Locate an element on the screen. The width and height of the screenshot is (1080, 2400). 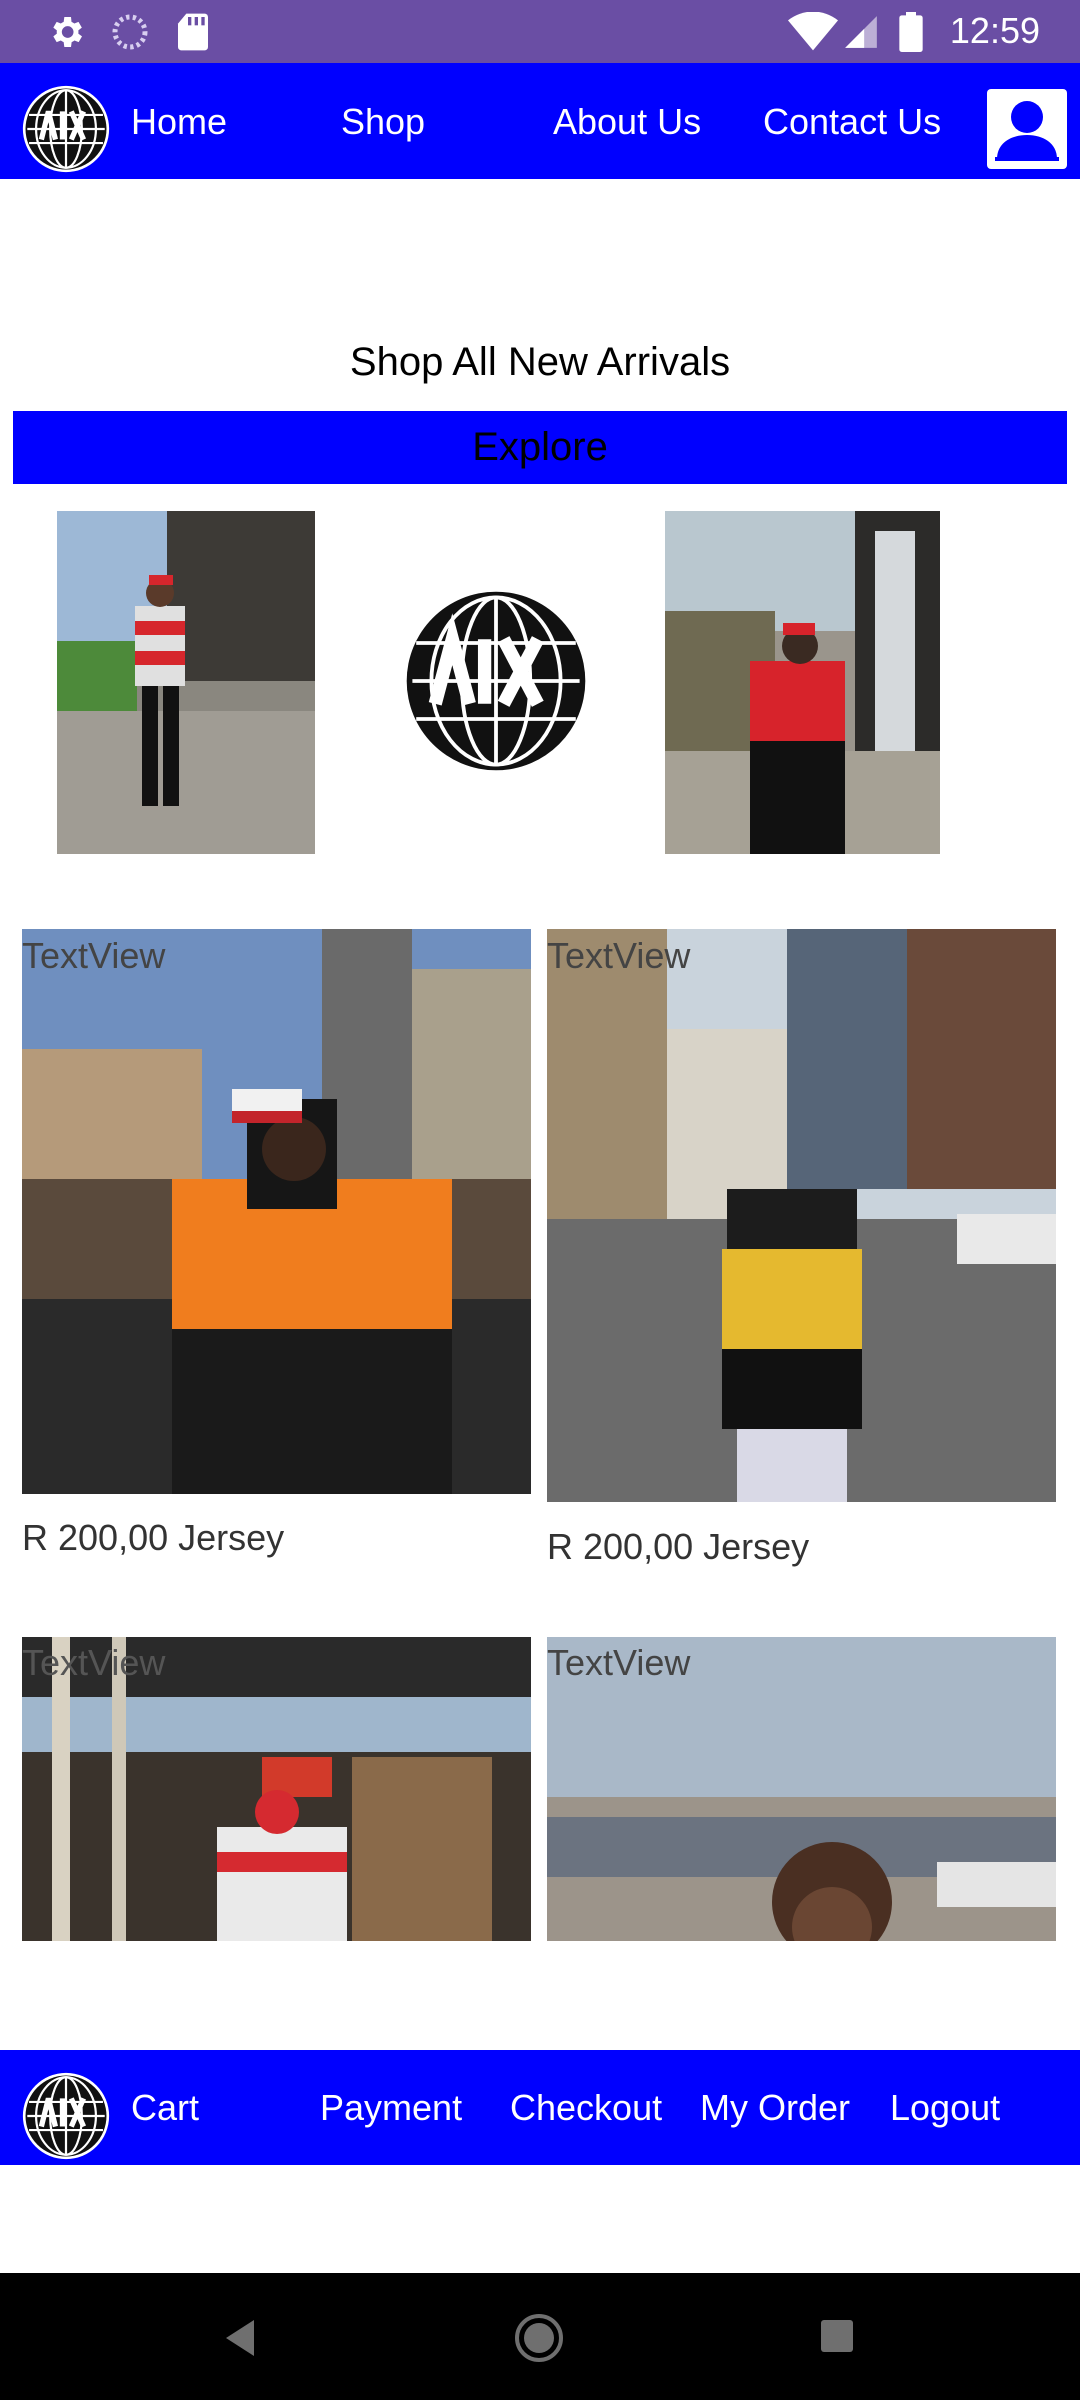
nav-home: Home is located at coordinates (179, 122).